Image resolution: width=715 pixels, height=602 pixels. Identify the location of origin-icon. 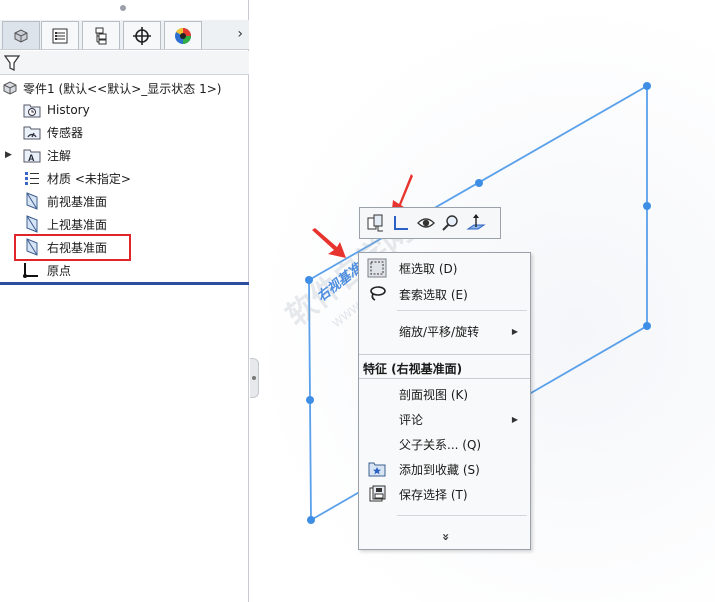
(31, 270).